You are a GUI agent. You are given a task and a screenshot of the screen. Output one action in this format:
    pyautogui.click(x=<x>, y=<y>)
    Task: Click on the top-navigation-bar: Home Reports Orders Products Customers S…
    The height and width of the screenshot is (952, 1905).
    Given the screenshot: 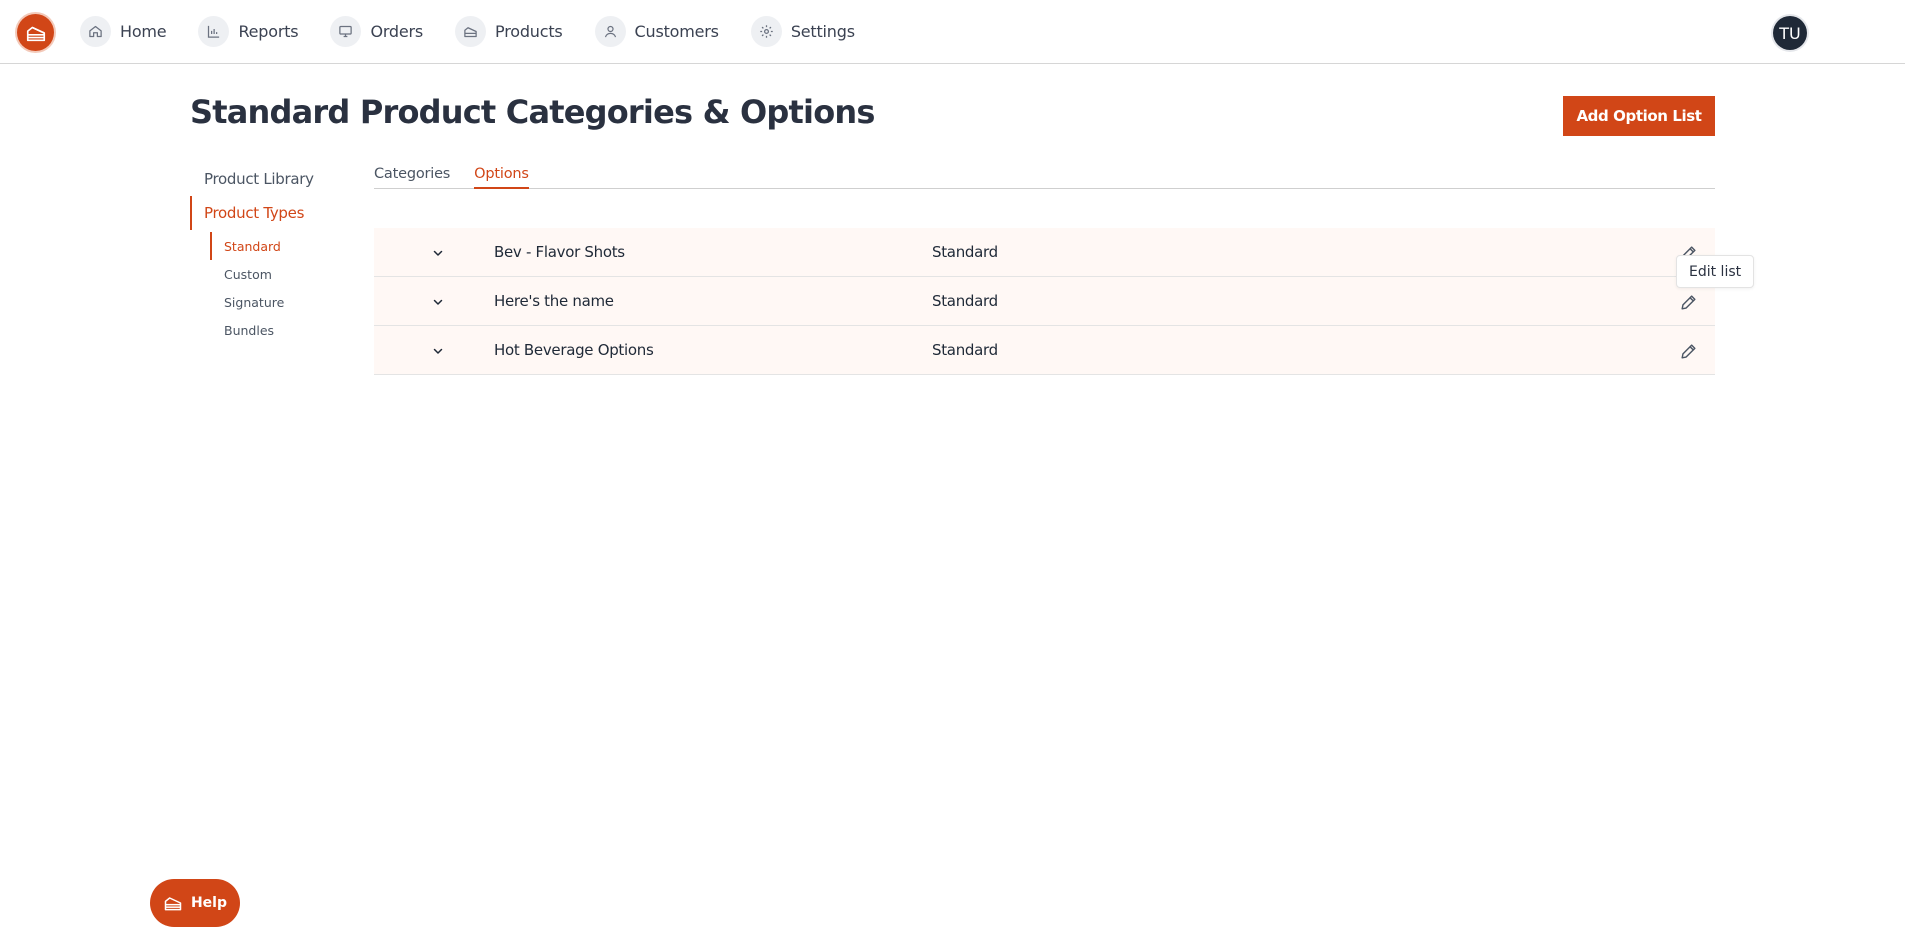 What is the action you would take?
    pyautogui.click(x=952, y=32)
    